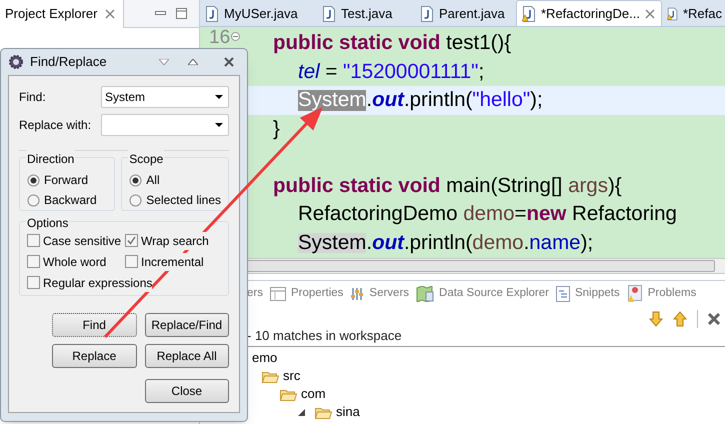  Describe the element at coordinates (425, 294) in the screenshot. I see `database-map-icon` at that location.